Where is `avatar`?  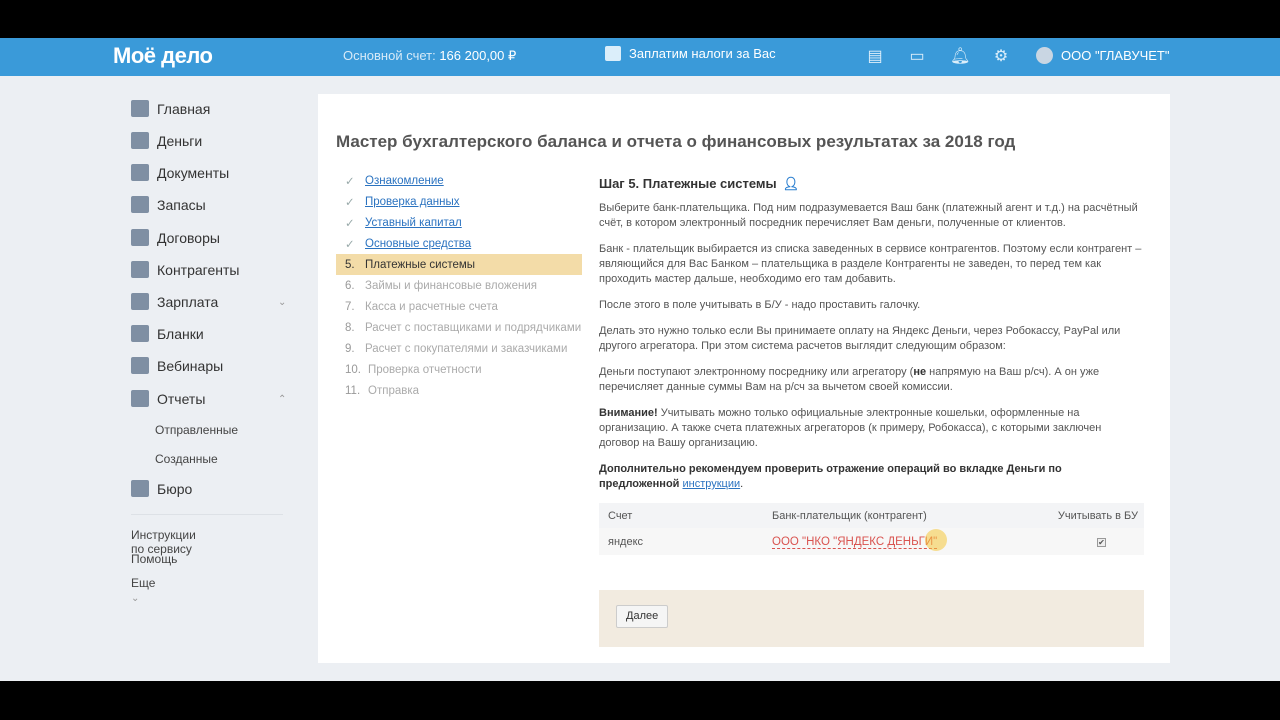
avatar is located at coordinates (1044, 55).